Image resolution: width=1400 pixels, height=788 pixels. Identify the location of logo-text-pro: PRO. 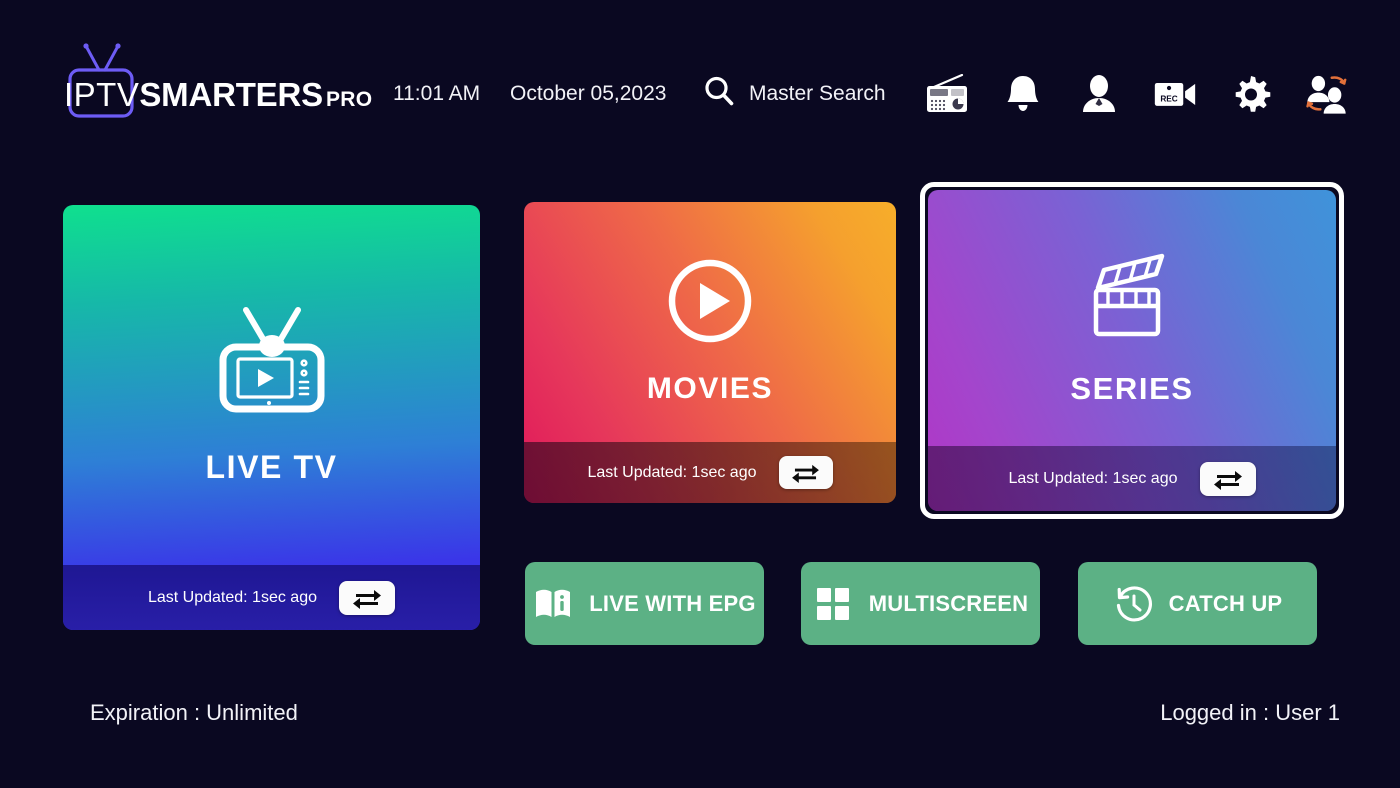
(349, 99).